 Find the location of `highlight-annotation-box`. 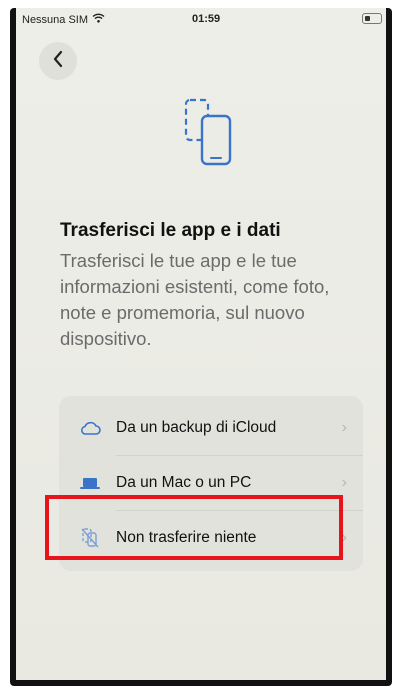

highlight-annotation-box is located at coordinates (194, 527).